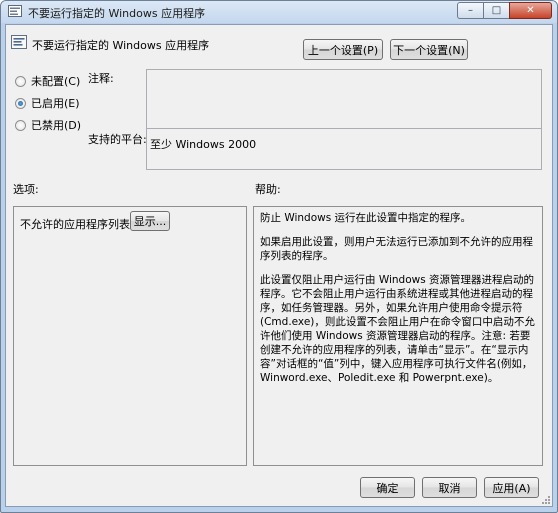 The width and height of the screenshot is (558, 513). I want to click on help-paragraph: 防止 Windows 运行在此设置中指定的程序。, so click(366, 218).